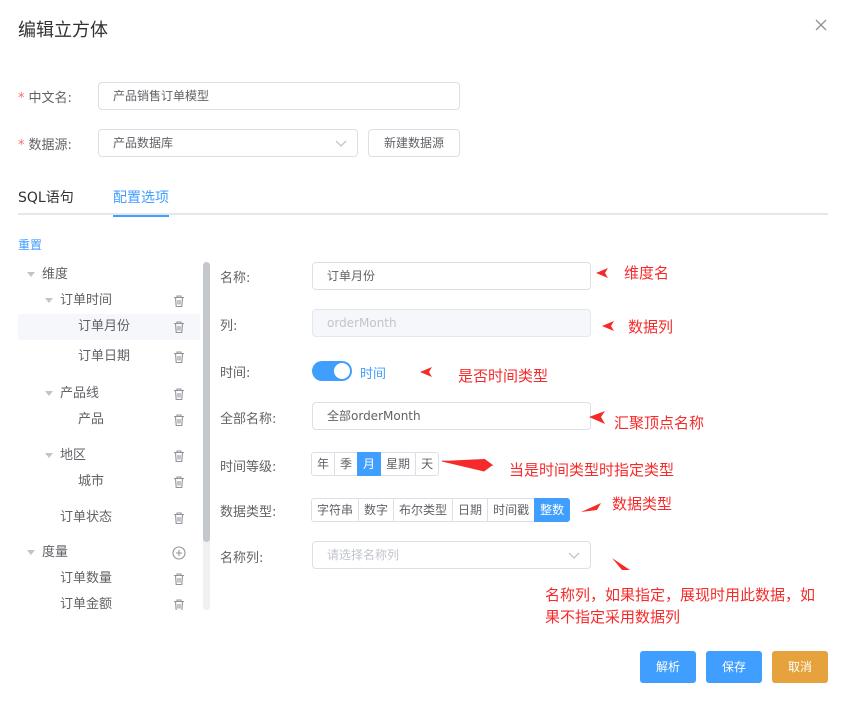 Image resolution: width=846 pixels, height=701 pixels. I want to click on tree-node-label: 订单月份, so click(104, 326).